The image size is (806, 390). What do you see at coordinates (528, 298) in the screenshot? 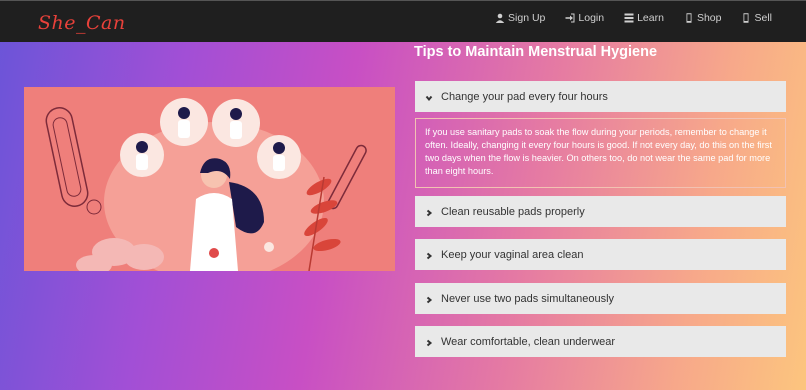
I see `accordion-title: Never use two pads simultaneously` at bounding box center [528, 298].